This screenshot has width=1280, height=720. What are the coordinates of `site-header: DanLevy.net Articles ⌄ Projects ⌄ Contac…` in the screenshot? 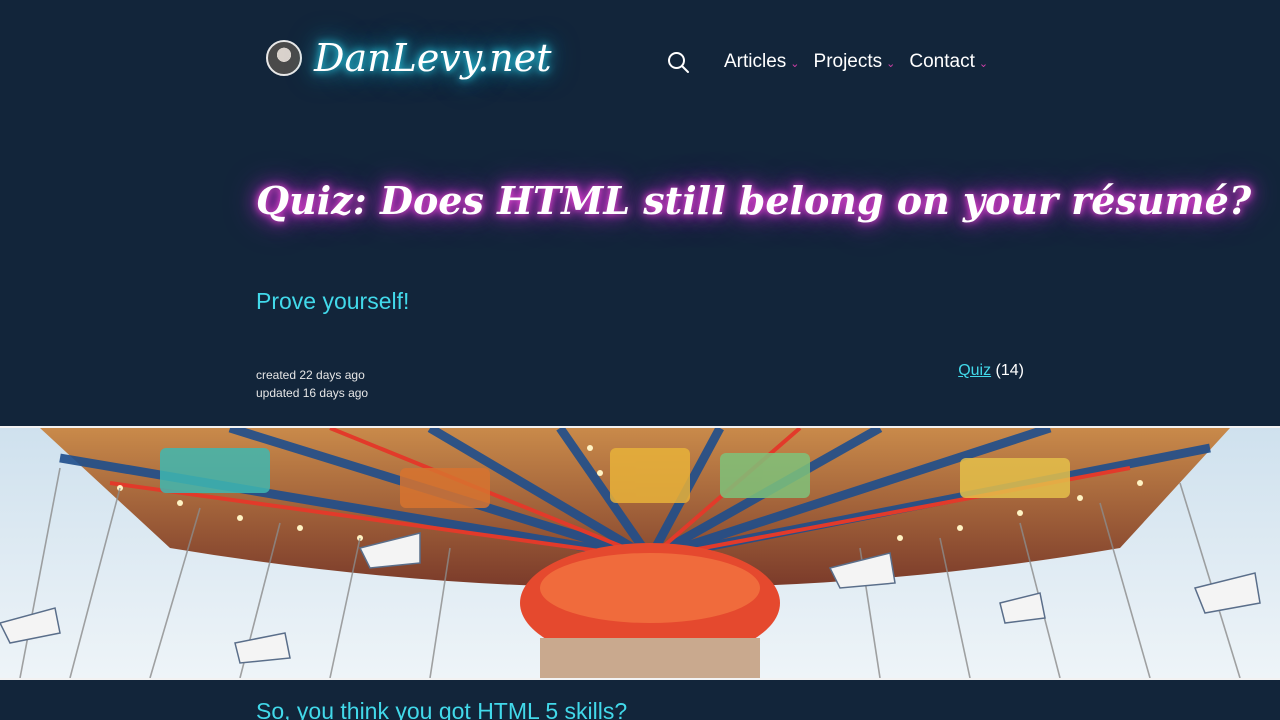 It's located at (640, 64).